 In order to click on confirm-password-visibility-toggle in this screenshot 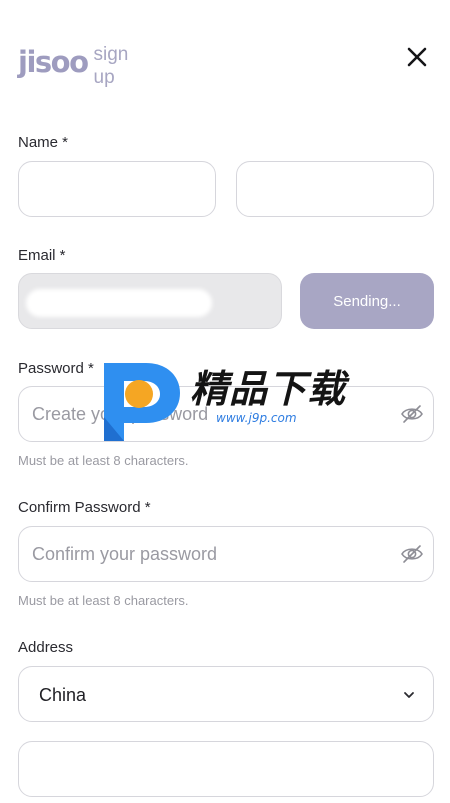, I will do `click(412, 554)`.